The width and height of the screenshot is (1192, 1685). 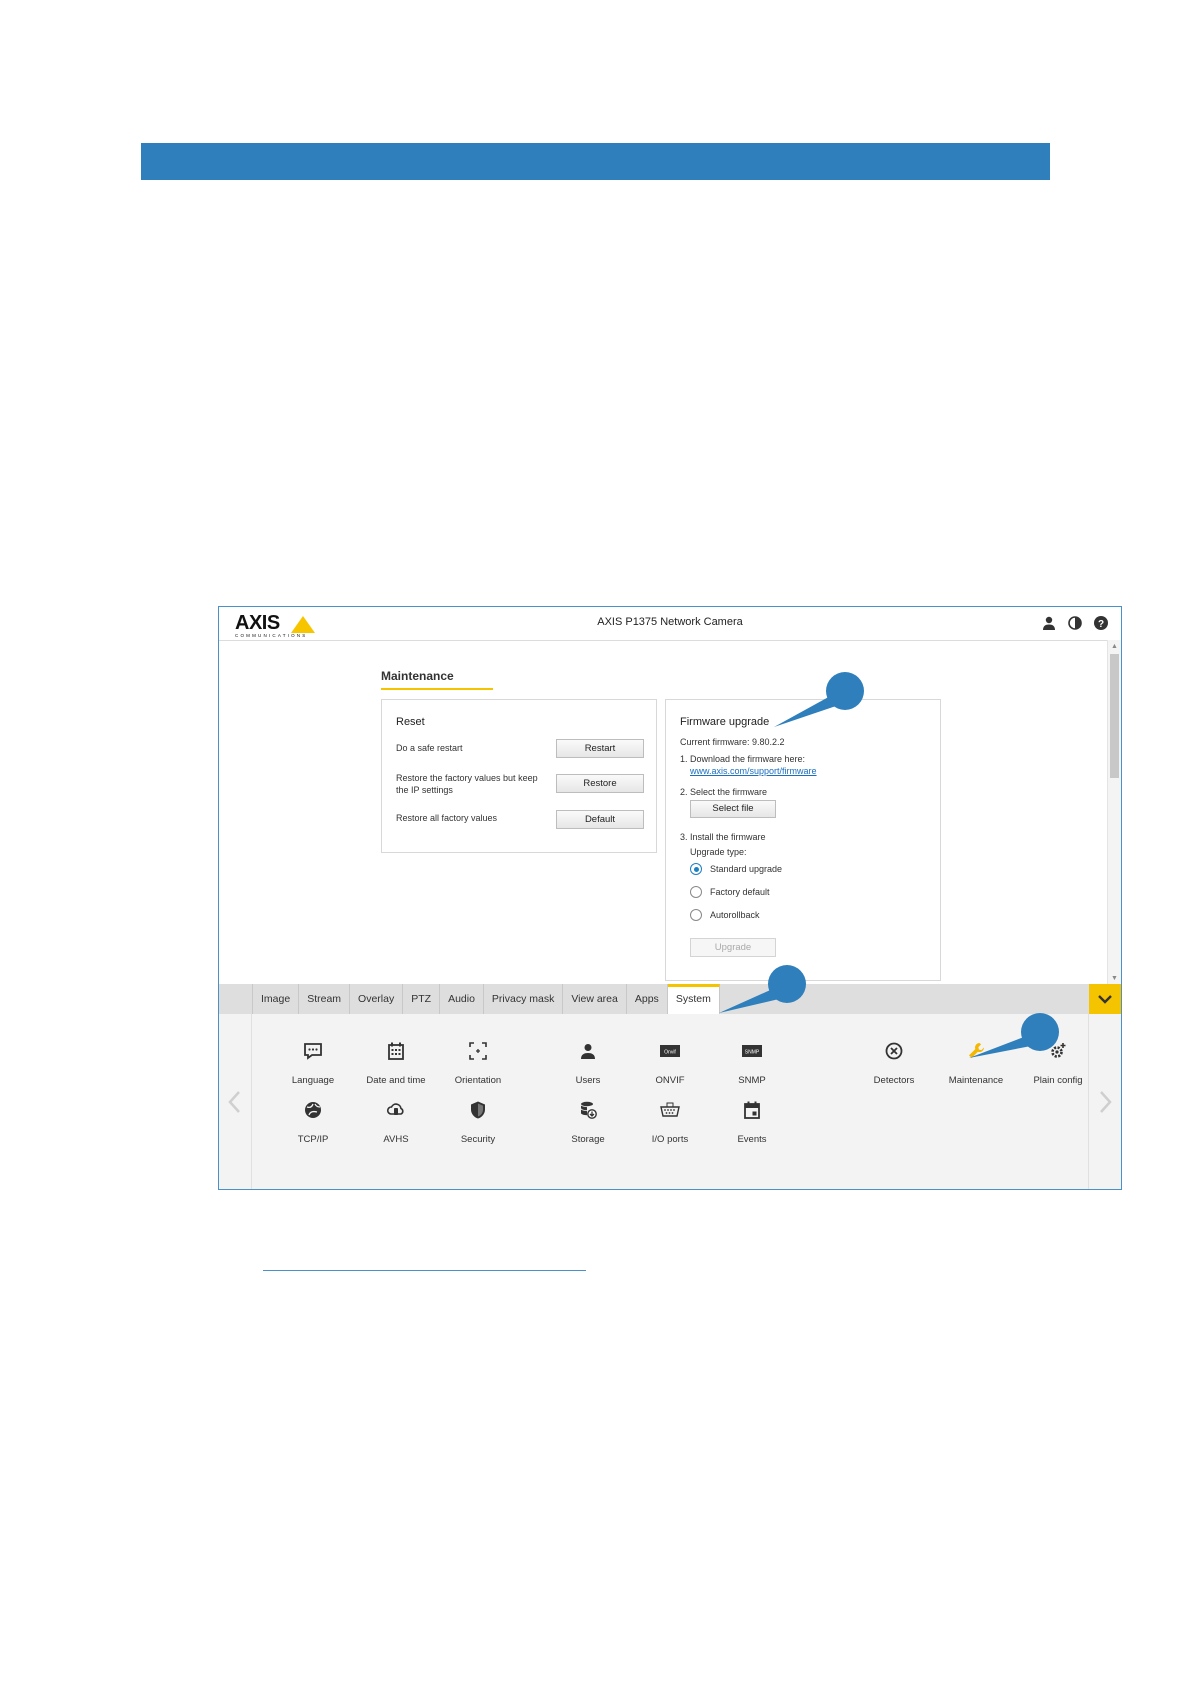 What do you see at coordinates (447, 818) in the screenshot?
I see `default-description: Restore all factory values` at bounding box center [447, 818].